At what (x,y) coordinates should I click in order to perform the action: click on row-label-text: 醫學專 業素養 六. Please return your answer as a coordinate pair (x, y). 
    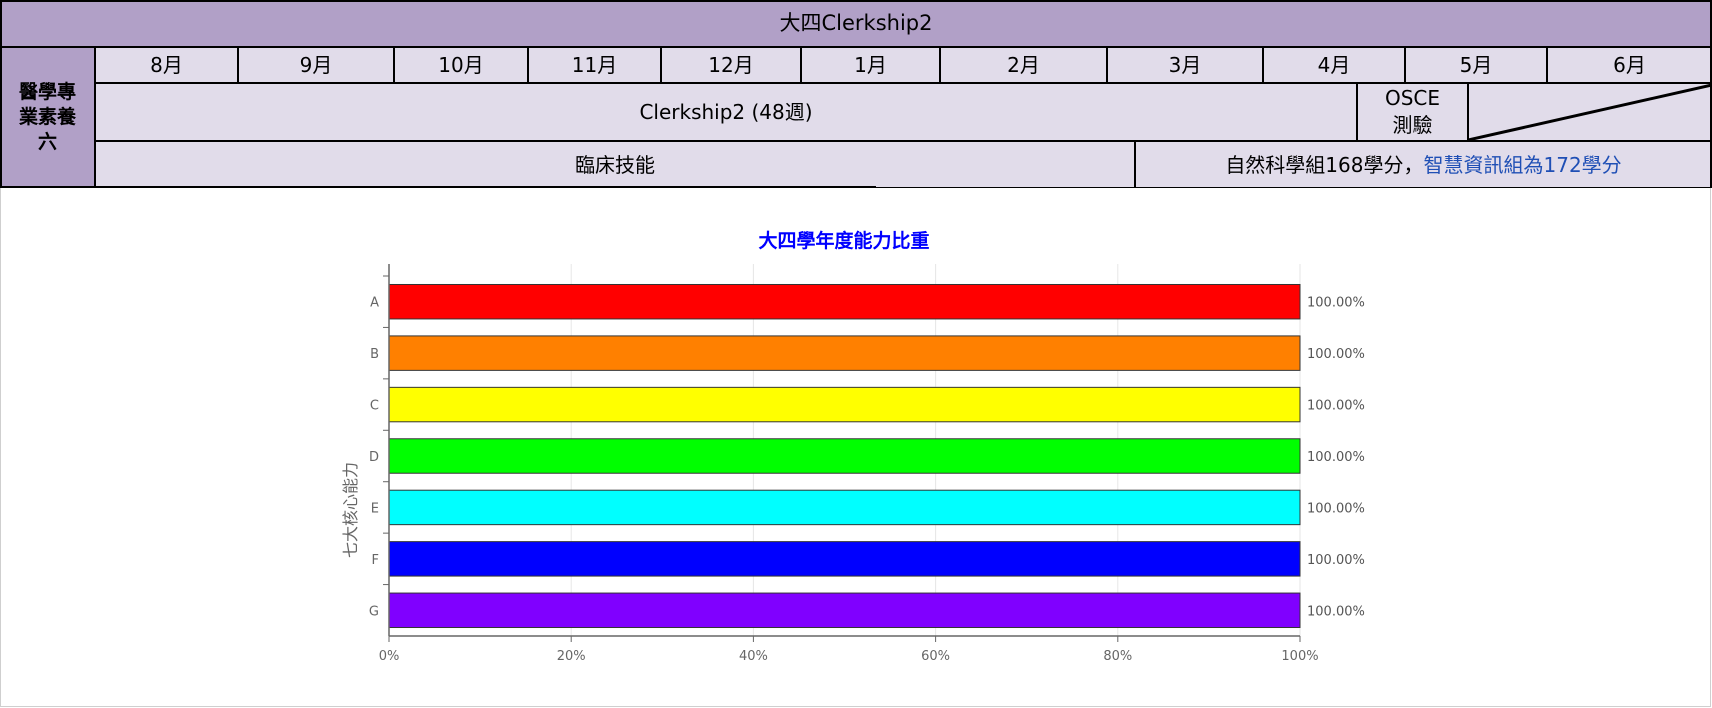
    Looking at the image, I should click on (47, 117).